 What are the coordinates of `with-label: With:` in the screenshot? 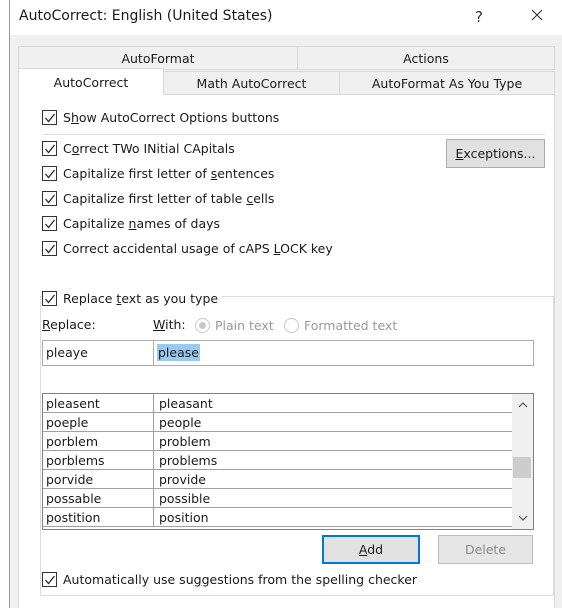 It's located at (169, 324).